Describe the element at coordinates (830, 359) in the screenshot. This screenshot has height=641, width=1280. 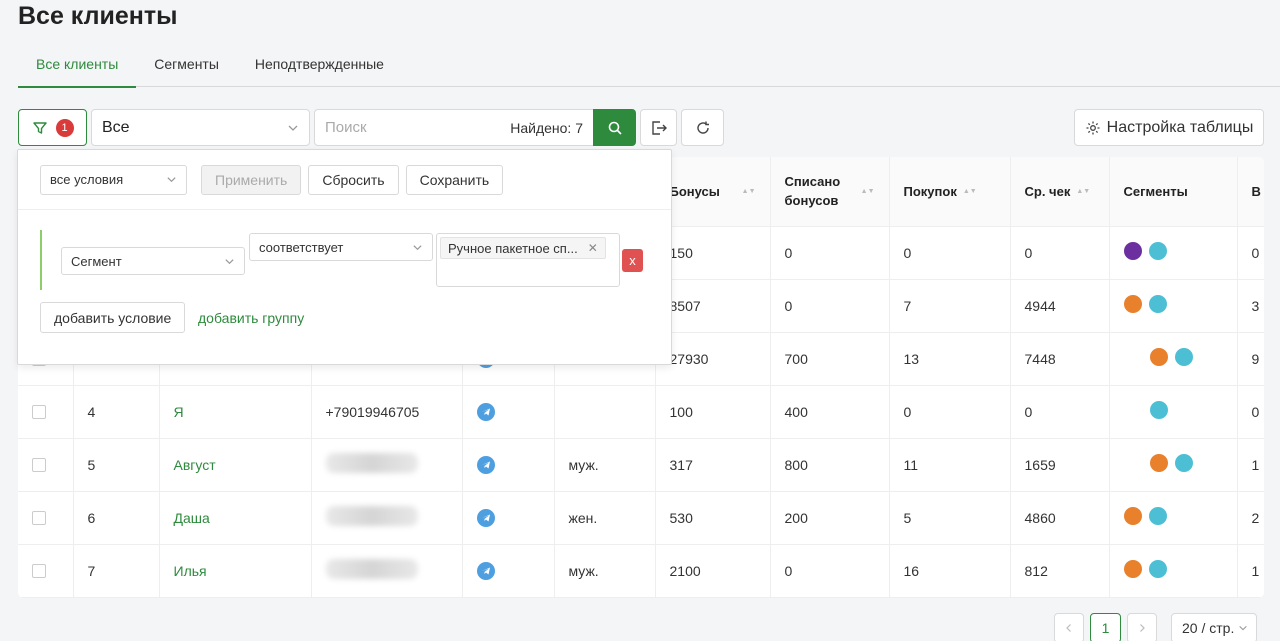
I see `client-spent-bonuses: 700` at that location.